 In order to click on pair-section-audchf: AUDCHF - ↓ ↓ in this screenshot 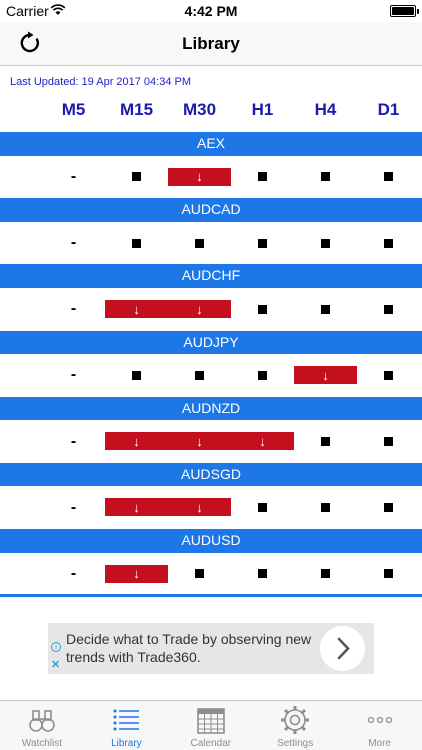, I will do `click(211, 297)`.